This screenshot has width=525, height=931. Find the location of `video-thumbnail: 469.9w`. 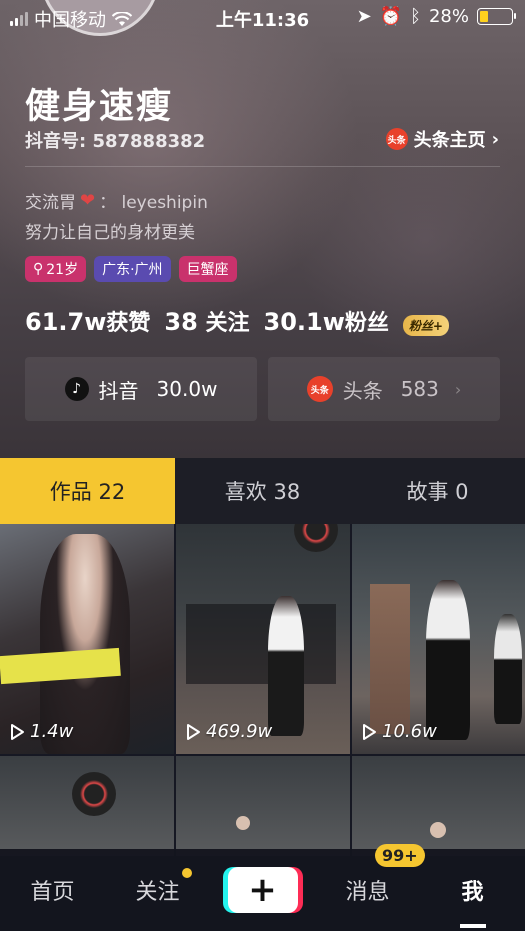

video-thumbnail: 469.9w is located at coordinates (263, 639).